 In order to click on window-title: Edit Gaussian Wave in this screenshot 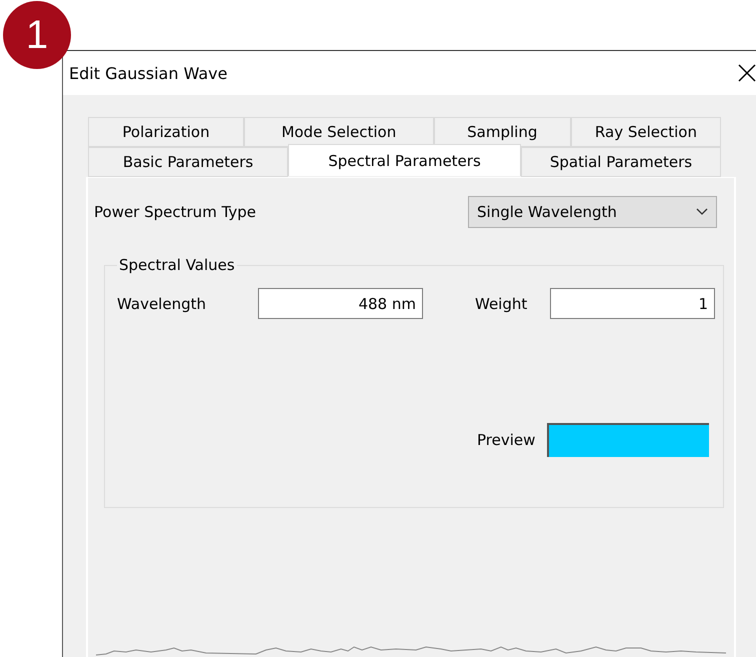, I will do `click(148, 73)`.